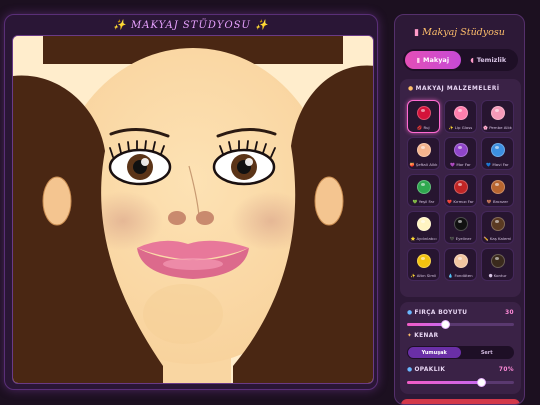 The height and width of the screenshot is (405, 540). Describe the element at coordinates (497, 127) in the screenshot. I see `material-label: 🌸 Pembe Allık` at that location.